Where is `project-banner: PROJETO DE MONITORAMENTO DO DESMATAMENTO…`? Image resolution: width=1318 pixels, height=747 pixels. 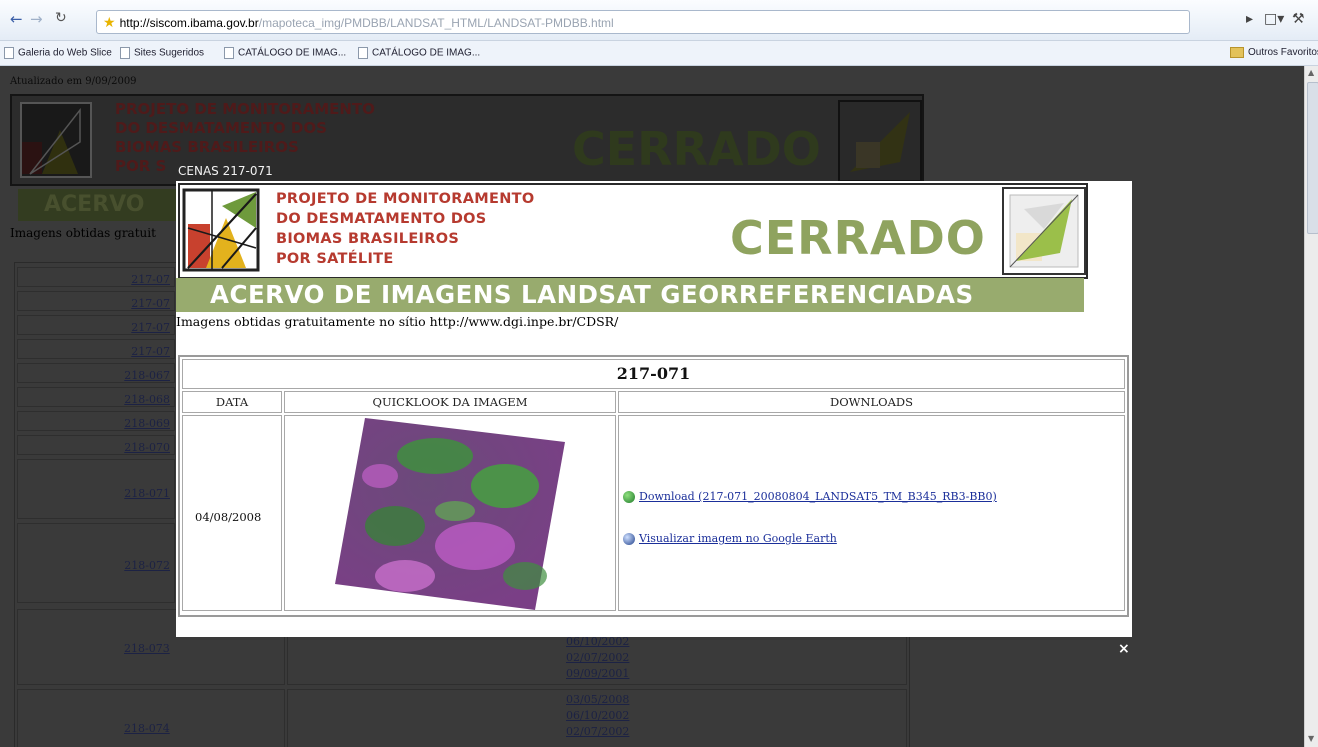
project-banner: PROJETO DE MONITORAMENTO DO DESMATAMENTO… is located at coordinates (633, 231).